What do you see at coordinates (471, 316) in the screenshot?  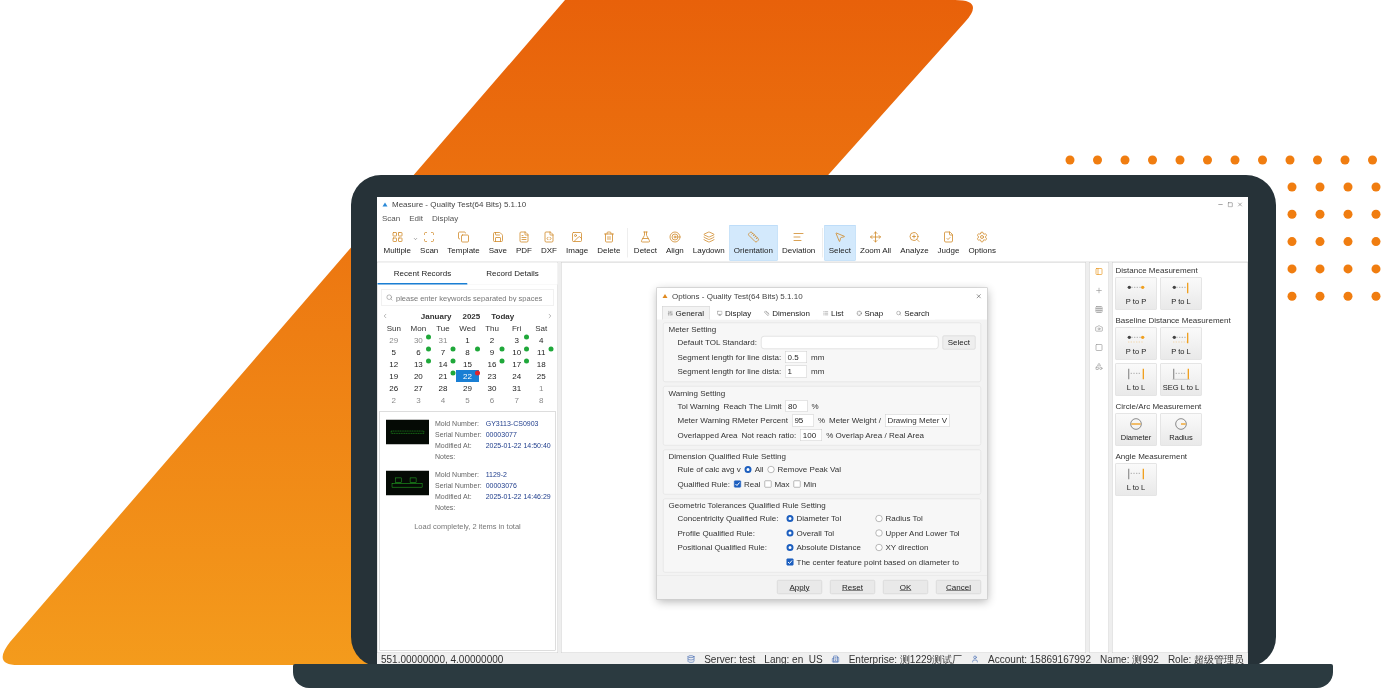 I see `calendar-year: 2025` at bounding box center [471, 316].